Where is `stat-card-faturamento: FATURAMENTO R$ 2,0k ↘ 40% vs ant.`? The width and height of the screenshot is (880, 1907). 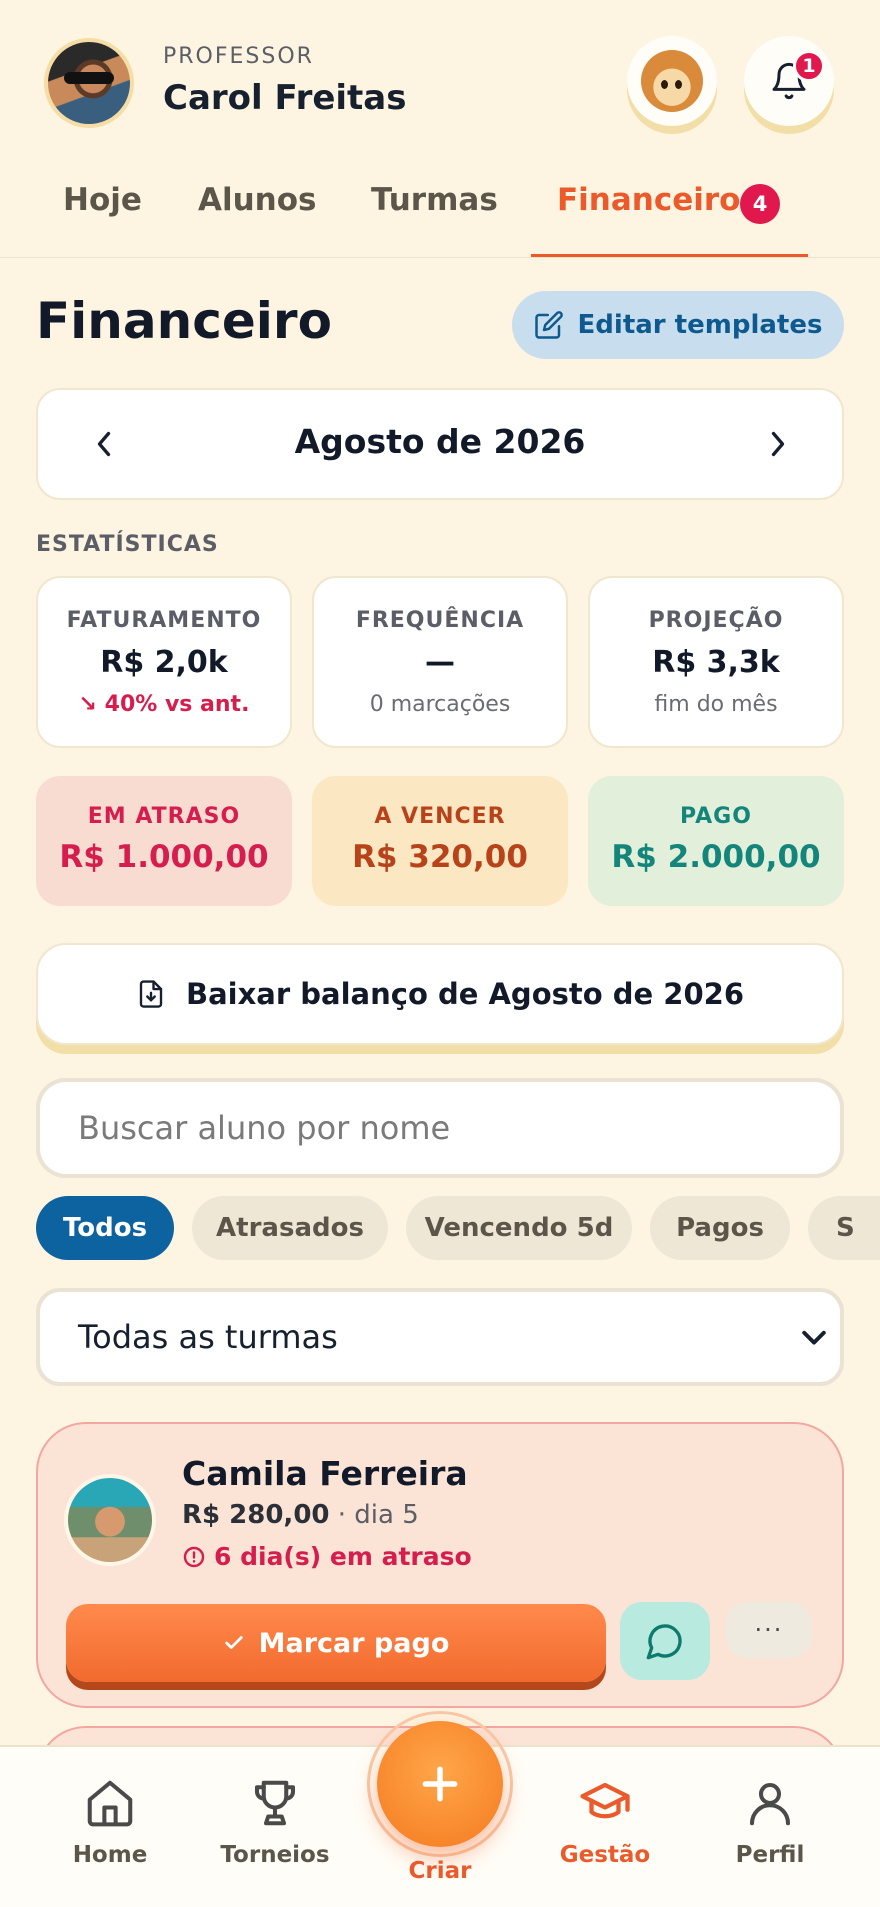 stat-card-faturamento: FATURAMENTO R$ 2,0k ↘ 40% vs ant. is located at coordinates (164, 662).